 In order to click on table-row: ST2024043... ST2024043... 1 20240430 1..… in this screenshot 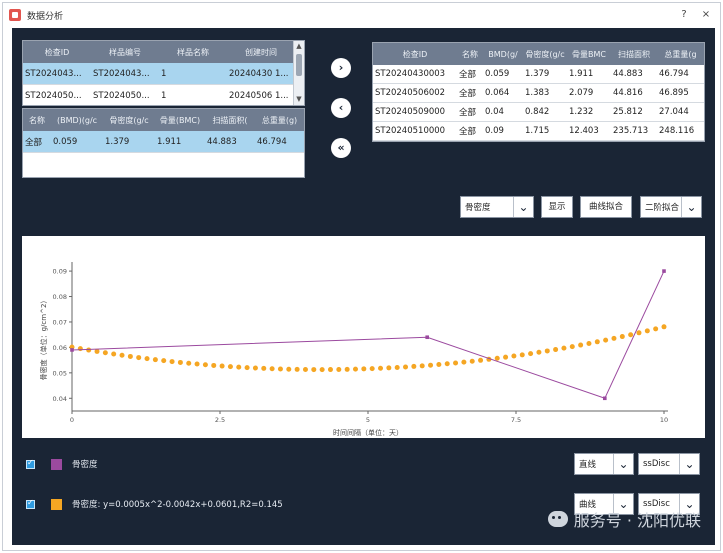, I will do `click(163, 74)`.